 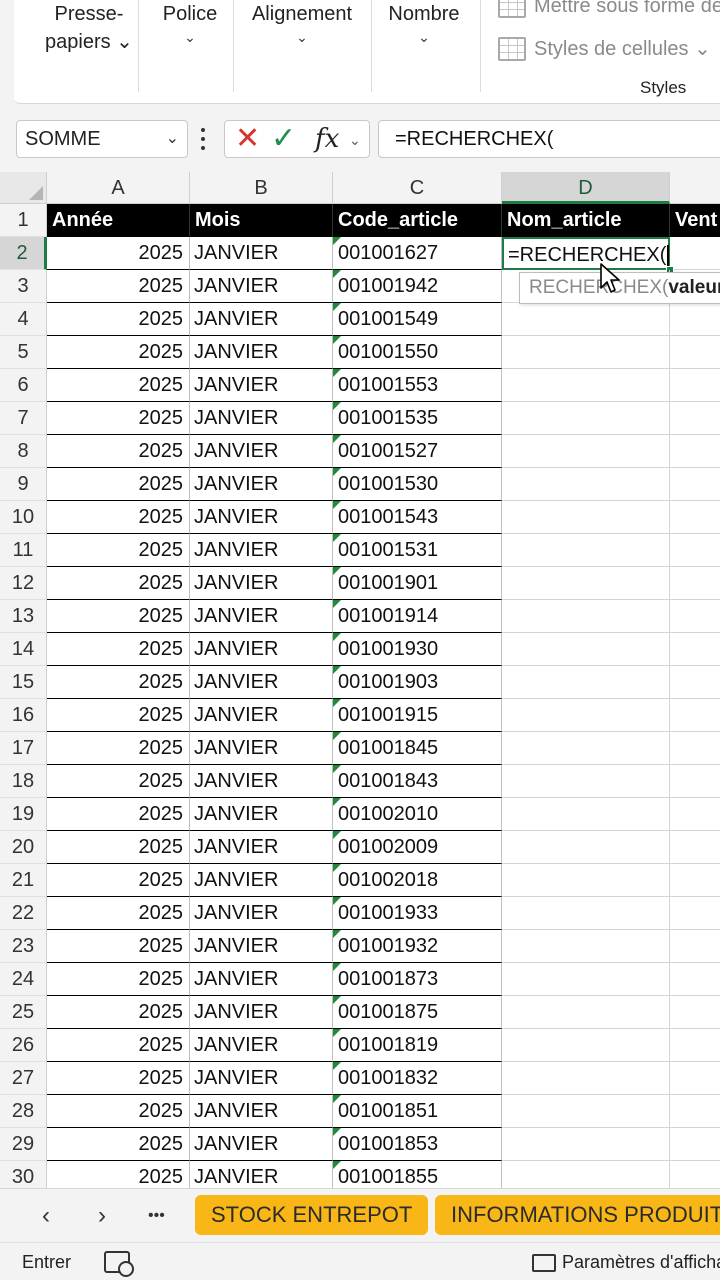 What do you see at coordinates (417, 946) in the screenshot?
I see `cell-code-article: 001001932` at bounding box center [417, 946].